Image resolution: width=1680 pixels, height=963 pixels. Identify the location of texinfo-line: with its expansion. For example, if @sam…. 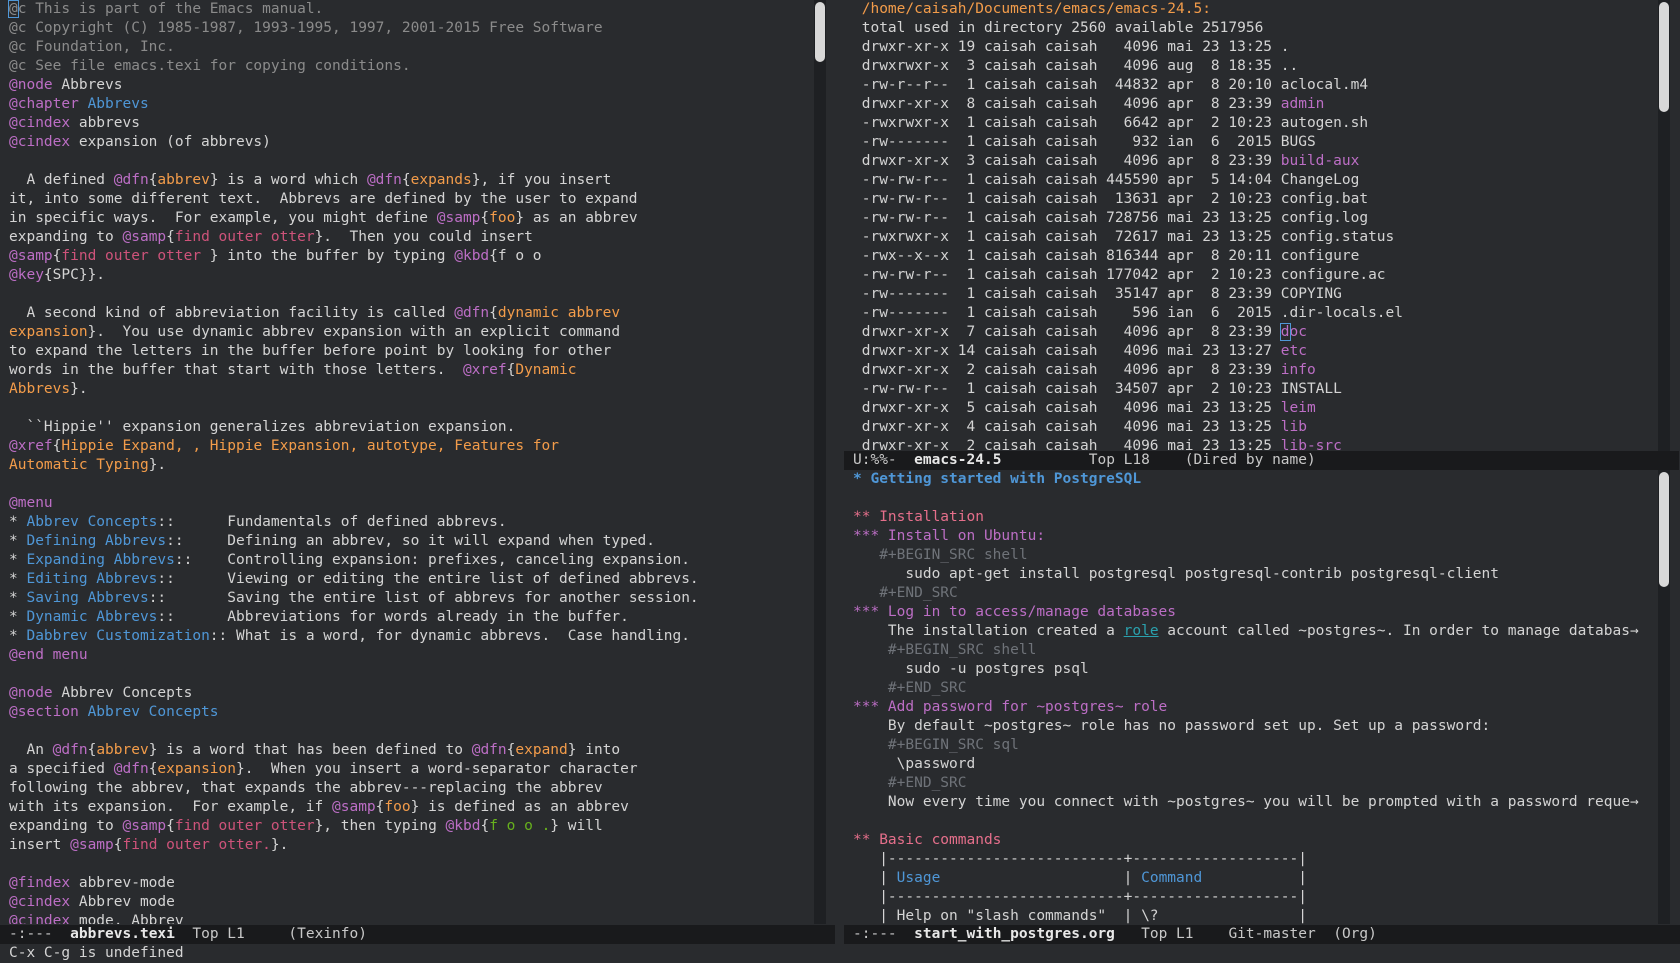
(354, 807).